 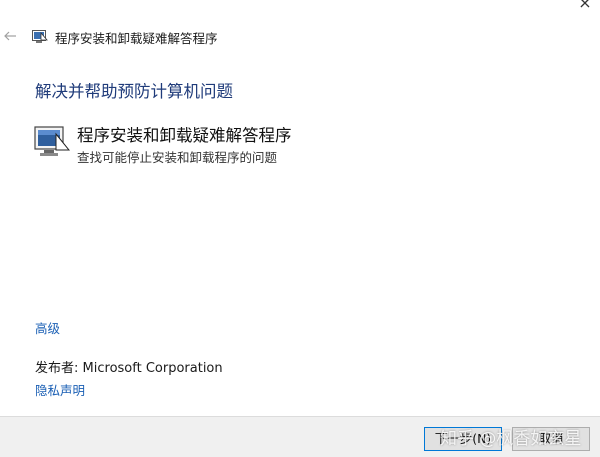 I want to click on computer-icon, so click(x=52, y=142).